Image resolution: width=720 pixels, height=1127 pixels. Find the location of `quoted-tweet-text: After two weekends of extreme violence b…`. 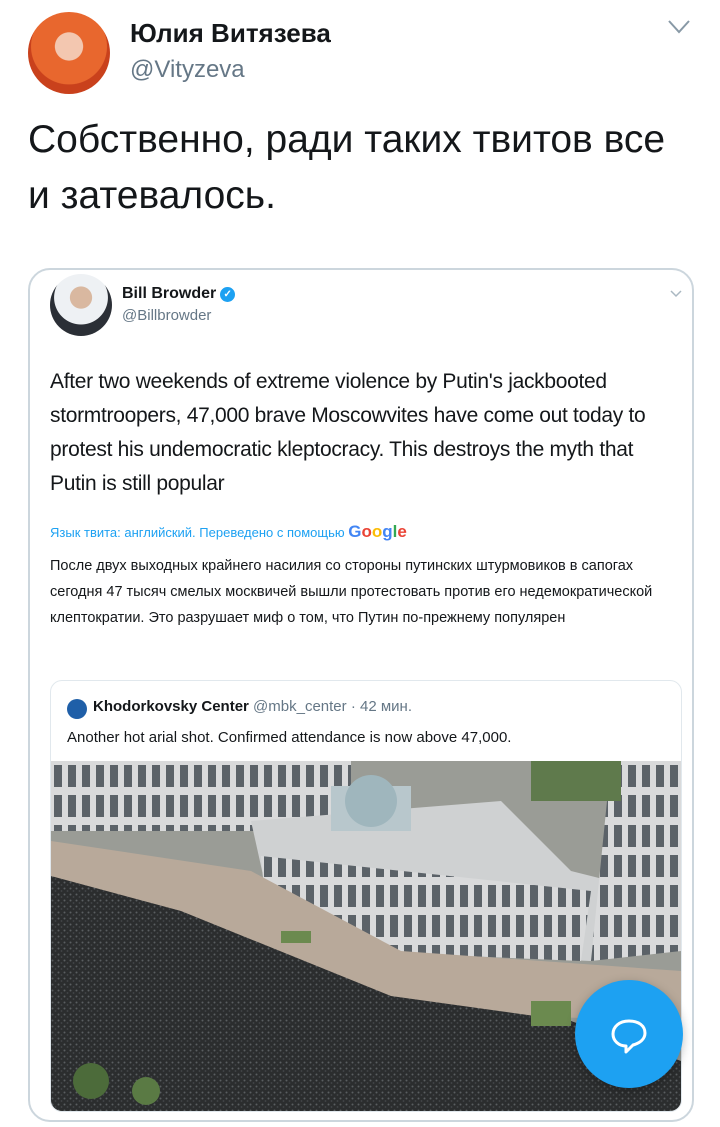

quoted-tweet-text: After two weekends of extreme violence b… is located at coordinates (348, 432).